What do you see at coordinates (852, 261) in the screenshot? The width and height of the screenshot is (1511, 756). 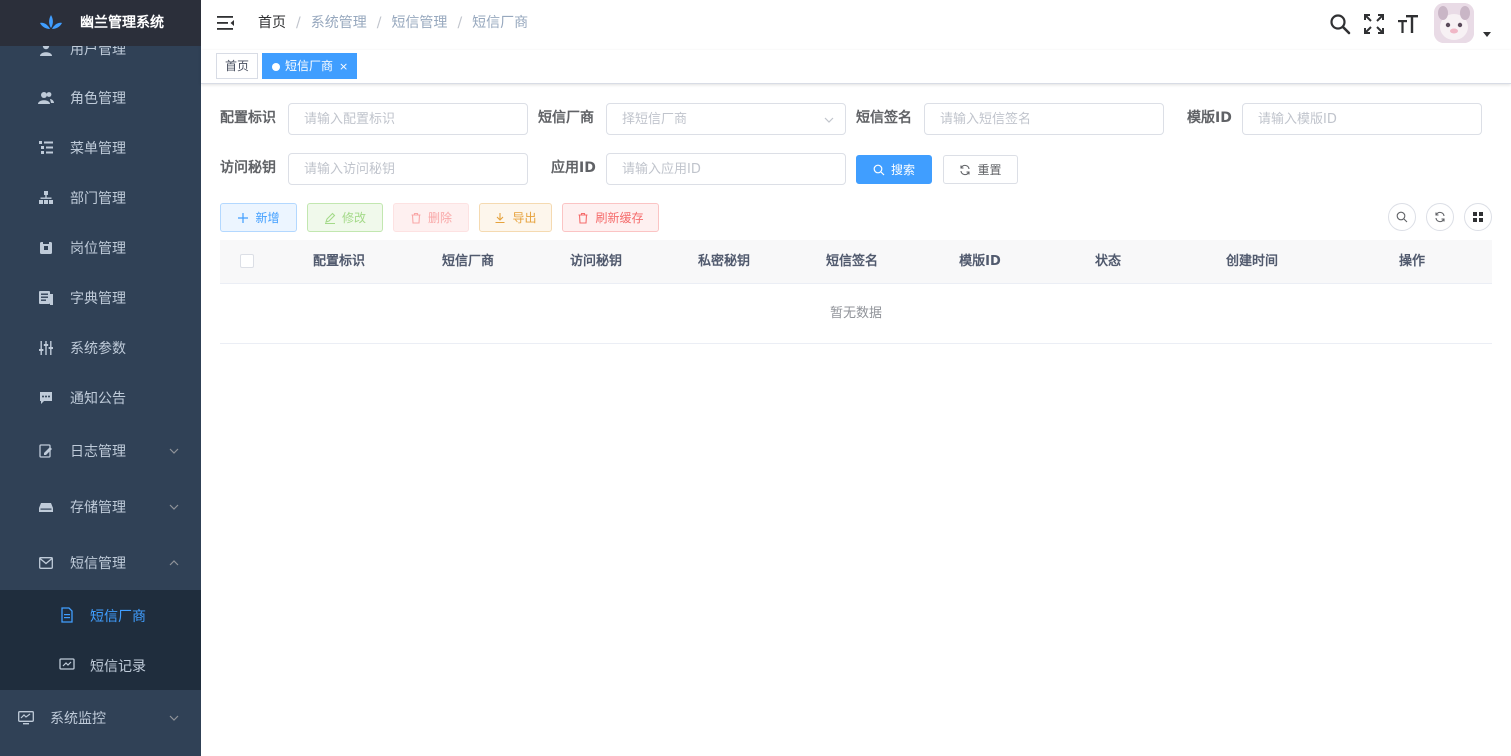 I see `column-header: 短信签名` at bounding box center [852, 261].